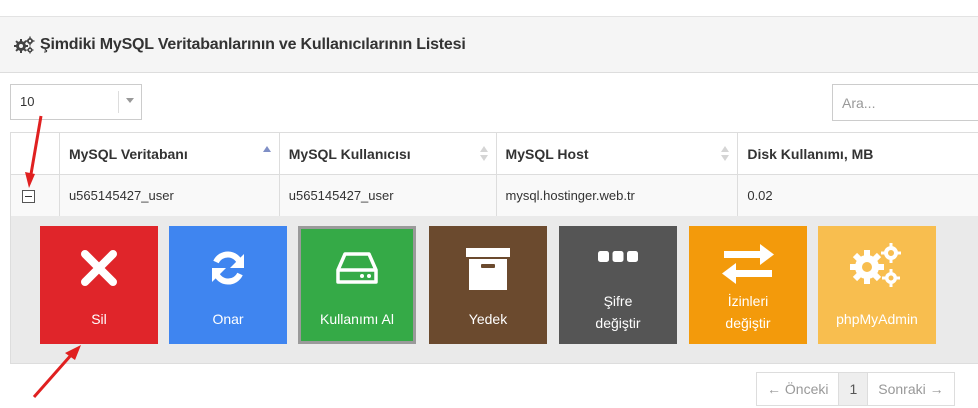  I want to click on change-permissions-button: İzinleri değiştir, so click(748, 285).